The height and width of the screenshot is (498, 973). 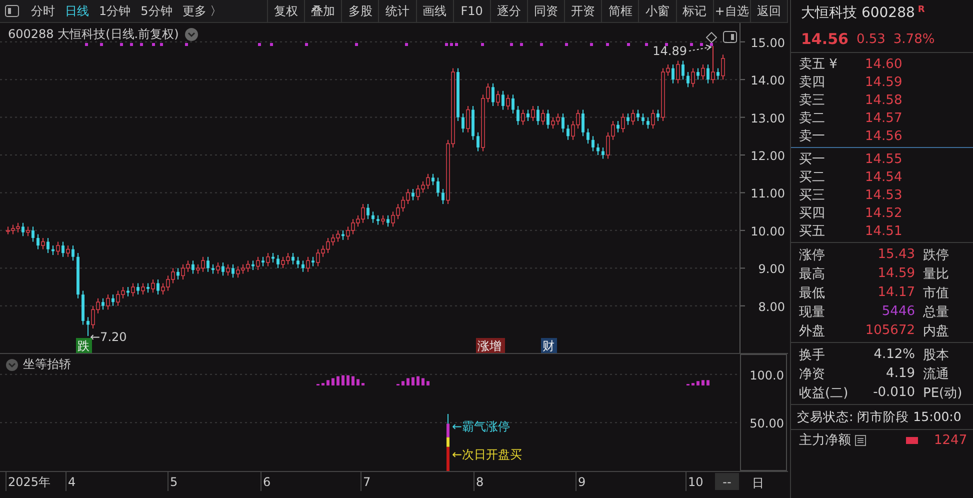 I want to click on period-label: 日, so click(x=758, y=483).